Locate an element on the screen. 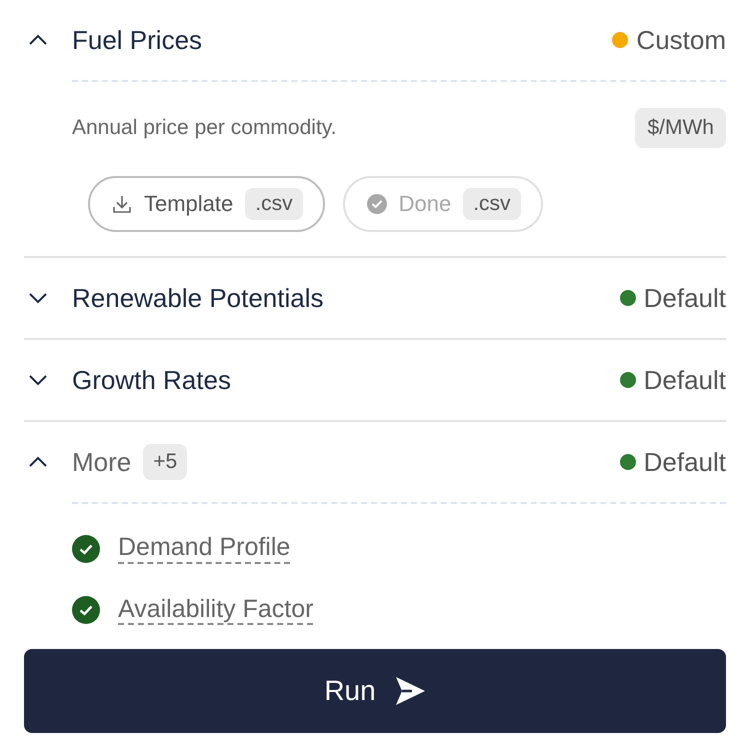 Image resolution: width=752 pixels, height=752 pixels. section-title: More is located at coordinates (102, 462).